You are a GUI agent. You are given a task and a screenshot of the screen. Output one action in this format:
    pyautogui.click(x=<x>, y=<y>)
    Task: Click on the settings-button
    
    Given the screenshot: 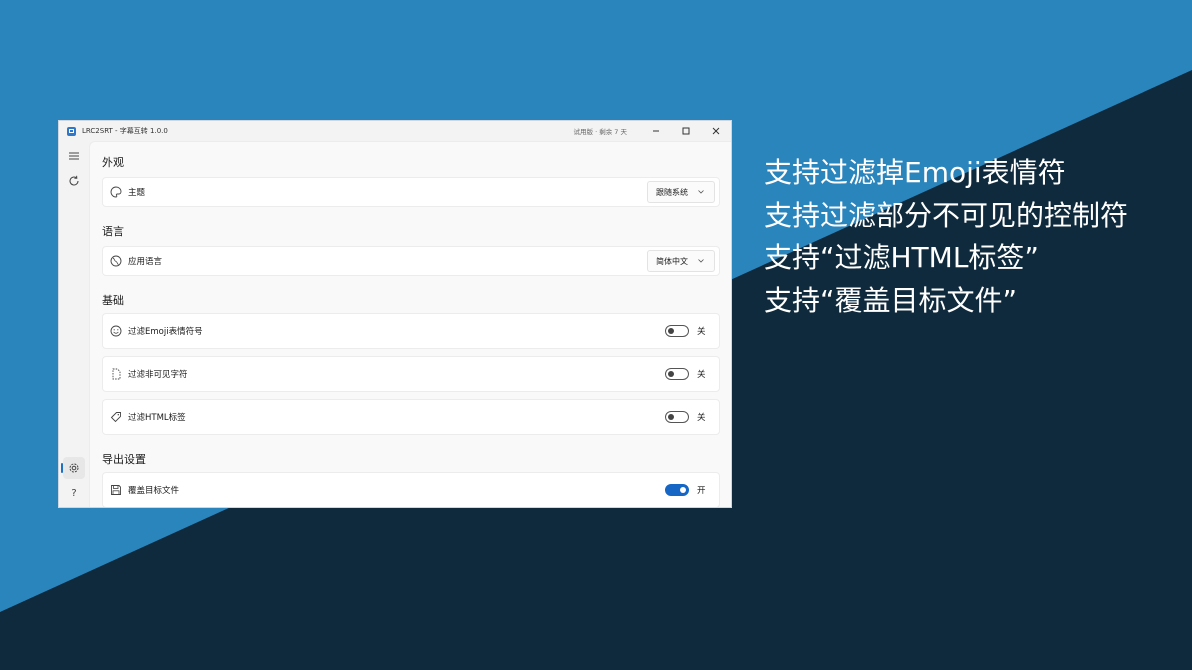 What is the action you would take?
    pyautogui.click(x=73, y=468)
    